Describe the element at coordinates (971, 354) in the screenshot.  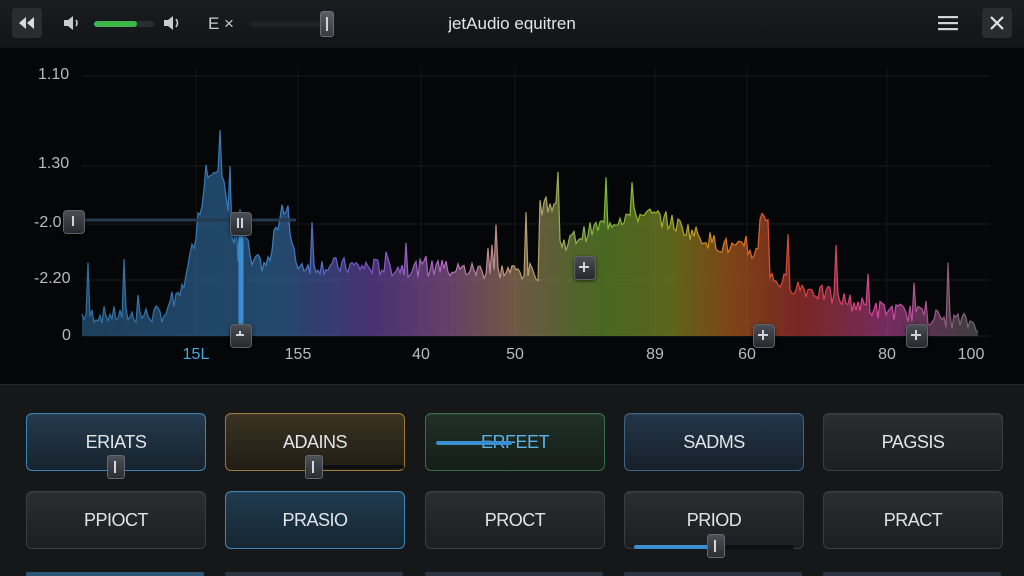
I see `x-tick-label: 100` at that location.